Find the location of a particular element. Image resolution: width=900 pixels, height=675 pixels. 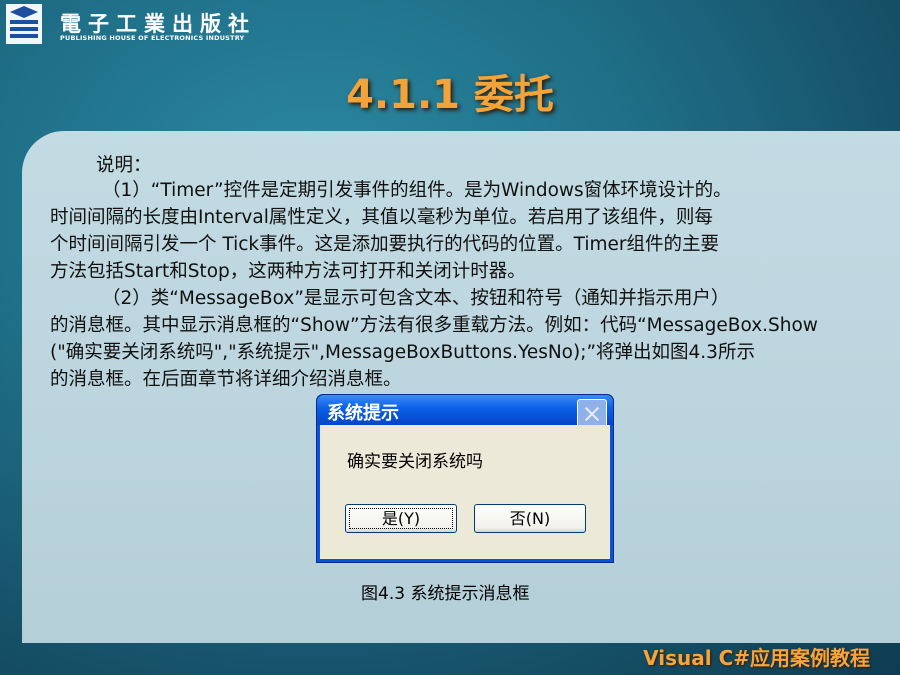

text-line-1: 说明： is located at coordinates (124, 165).